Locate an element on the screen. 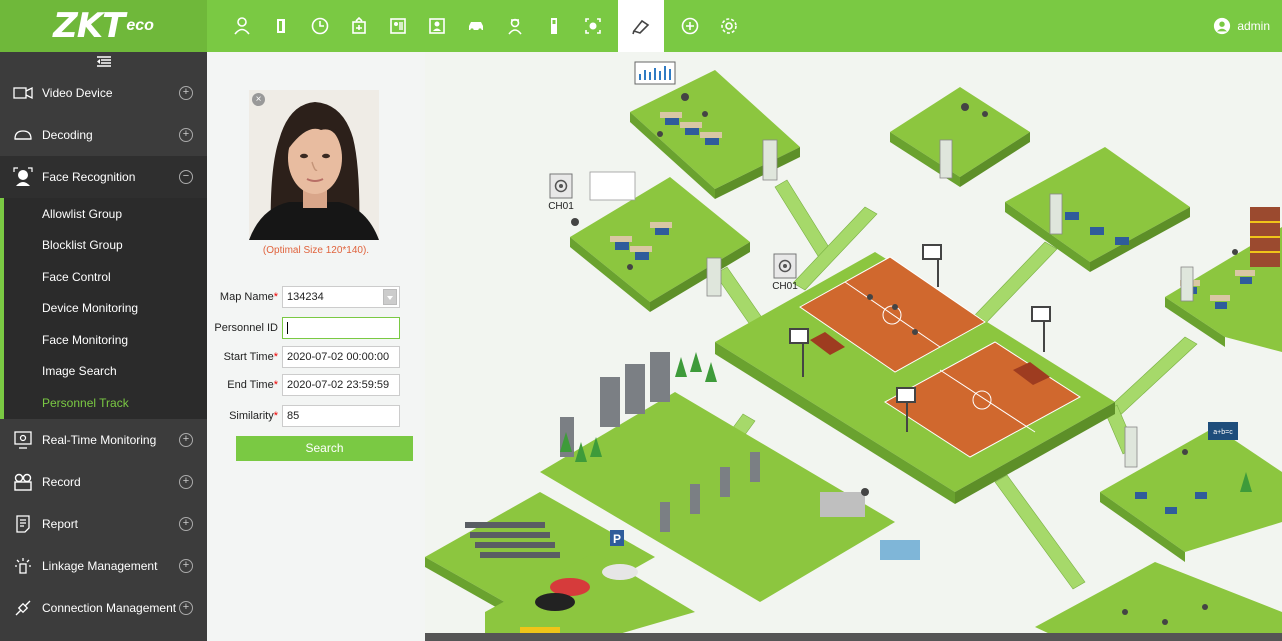 The width and height of the screenshot is (1282, 641). sidebar-item-record: Record + is located at coordinates (103, 482).